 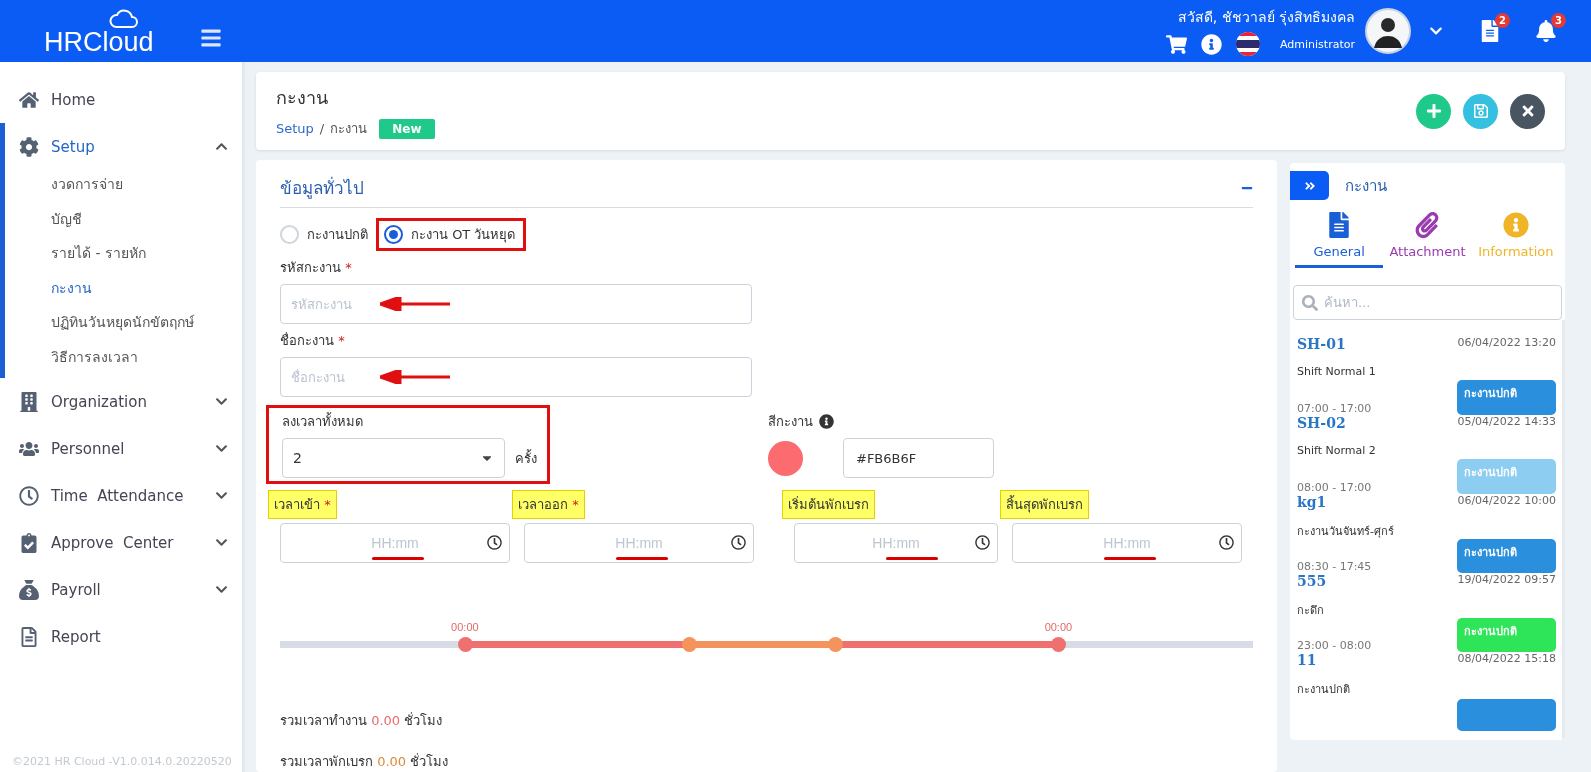 I want to click on shift-name: กะงานปกติ, so click(x=1324, y=690).